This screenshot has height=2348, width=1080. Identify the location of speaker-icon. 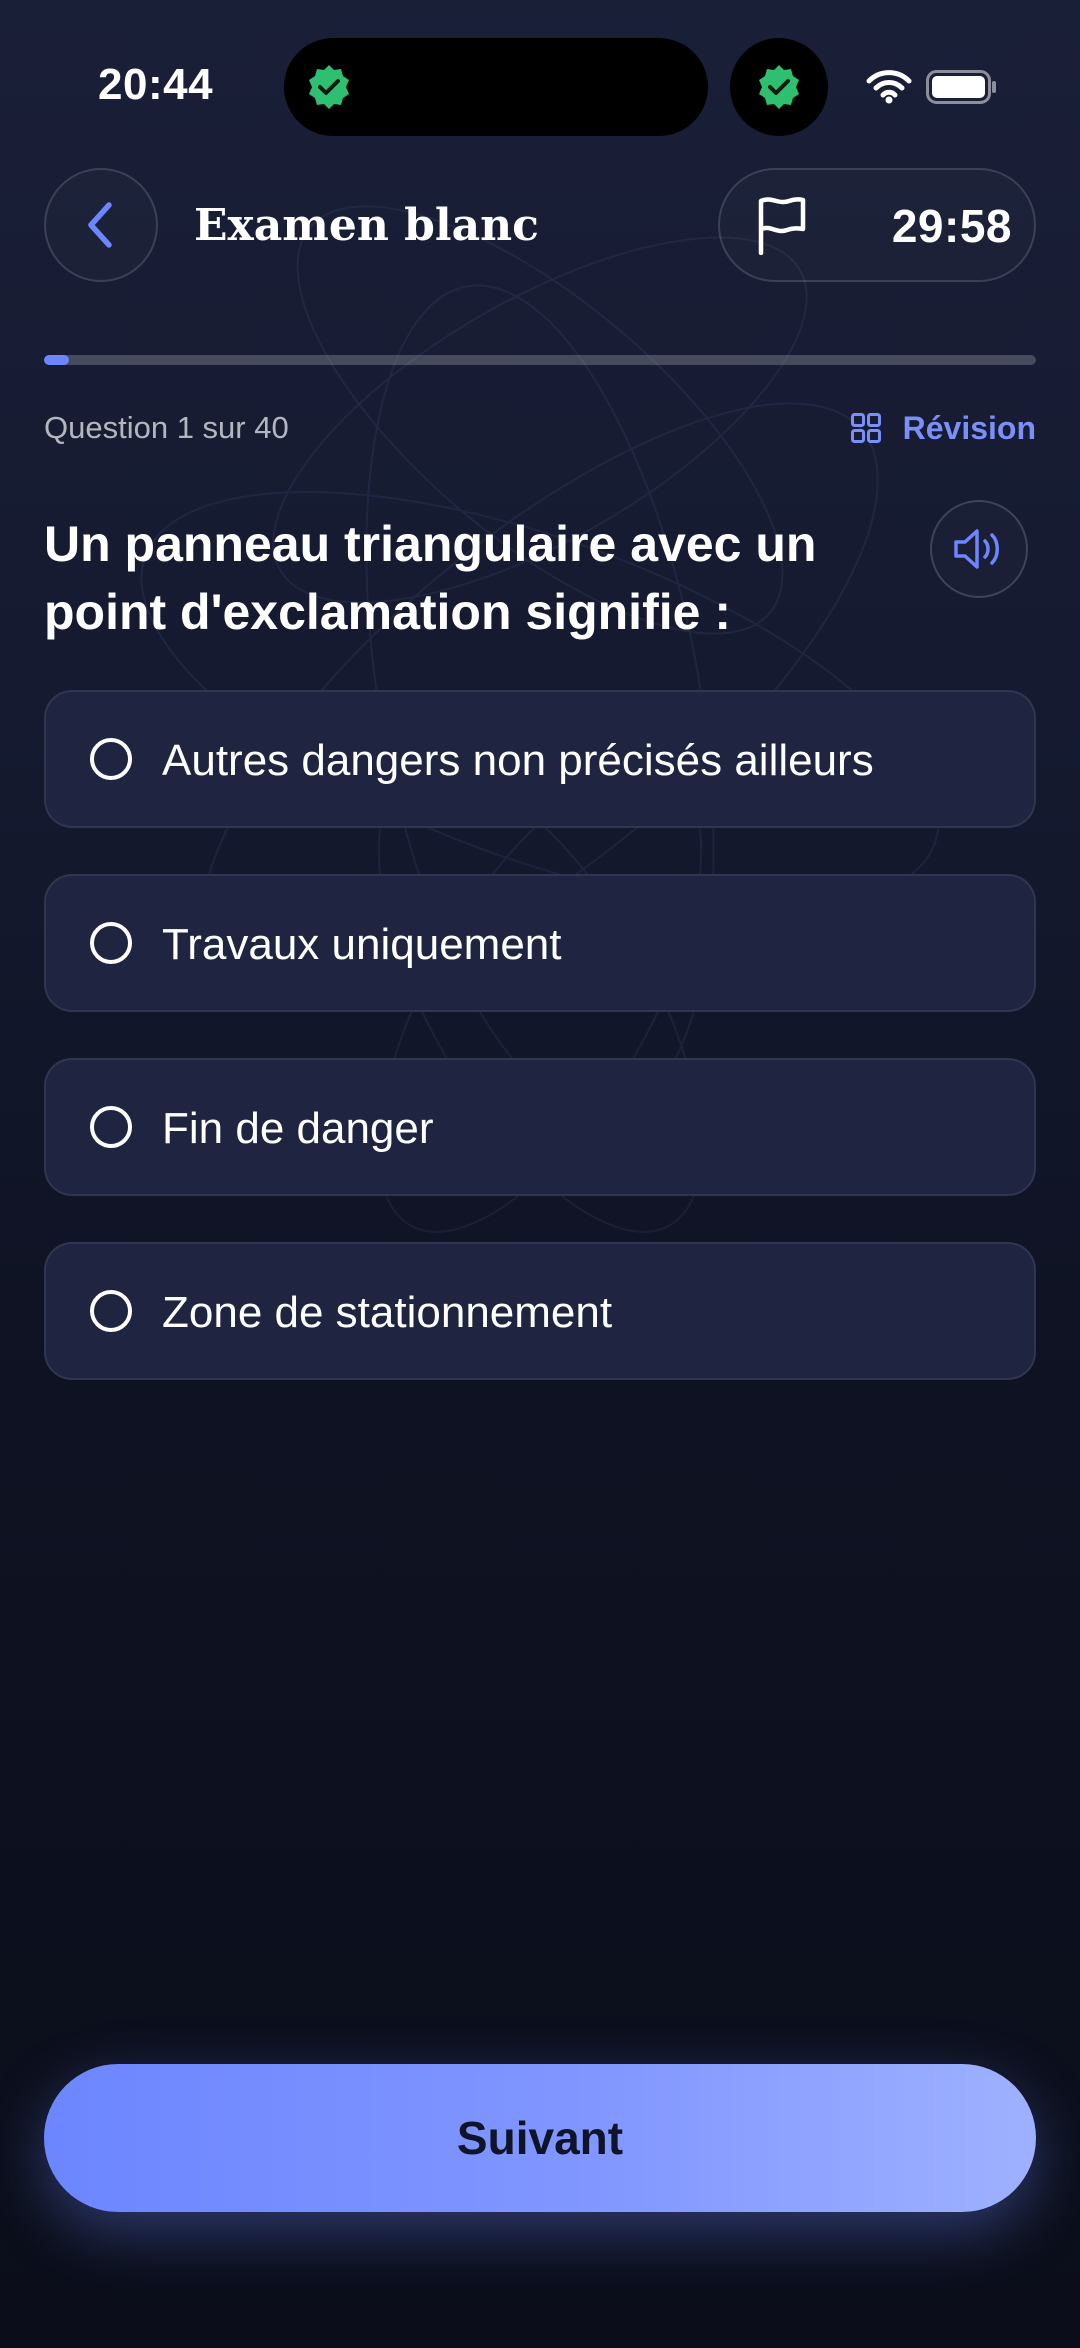
(976, 549).